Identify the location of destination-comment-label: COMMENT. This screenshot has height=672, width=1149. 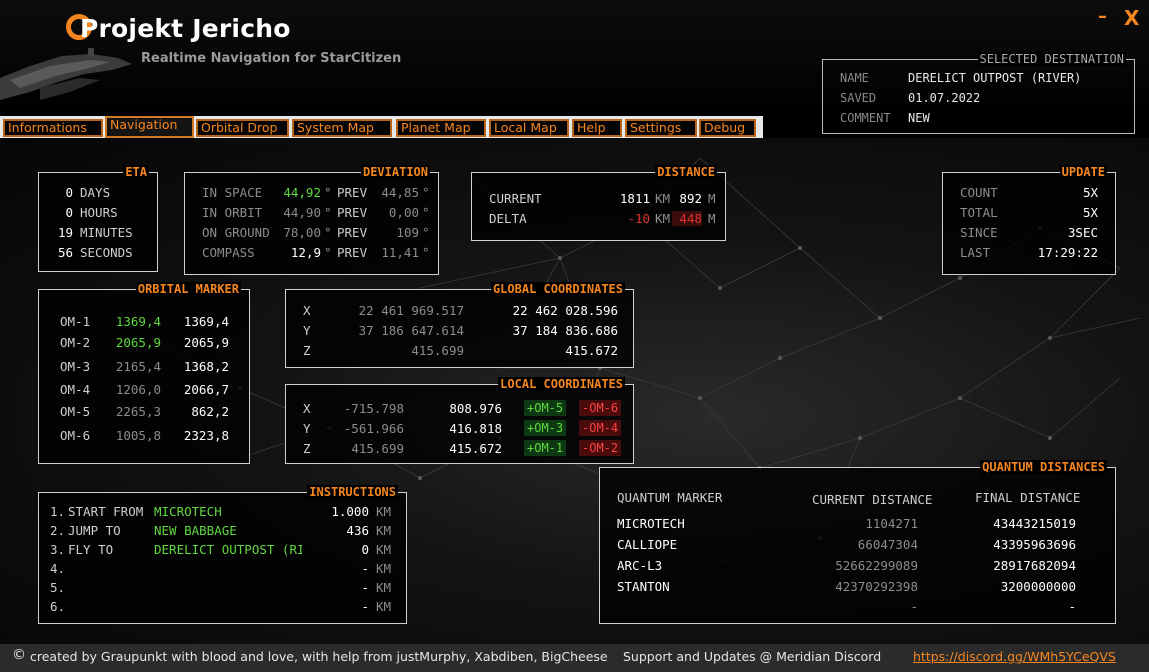
(865, 118).